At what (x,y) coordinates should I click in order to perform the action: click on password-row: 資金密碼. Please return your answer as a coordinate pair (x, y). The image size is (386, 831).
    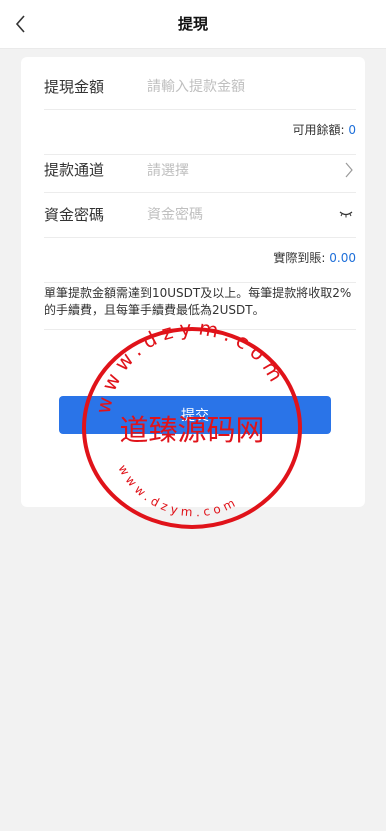
    Looking at the image, I should click on (200, 215).